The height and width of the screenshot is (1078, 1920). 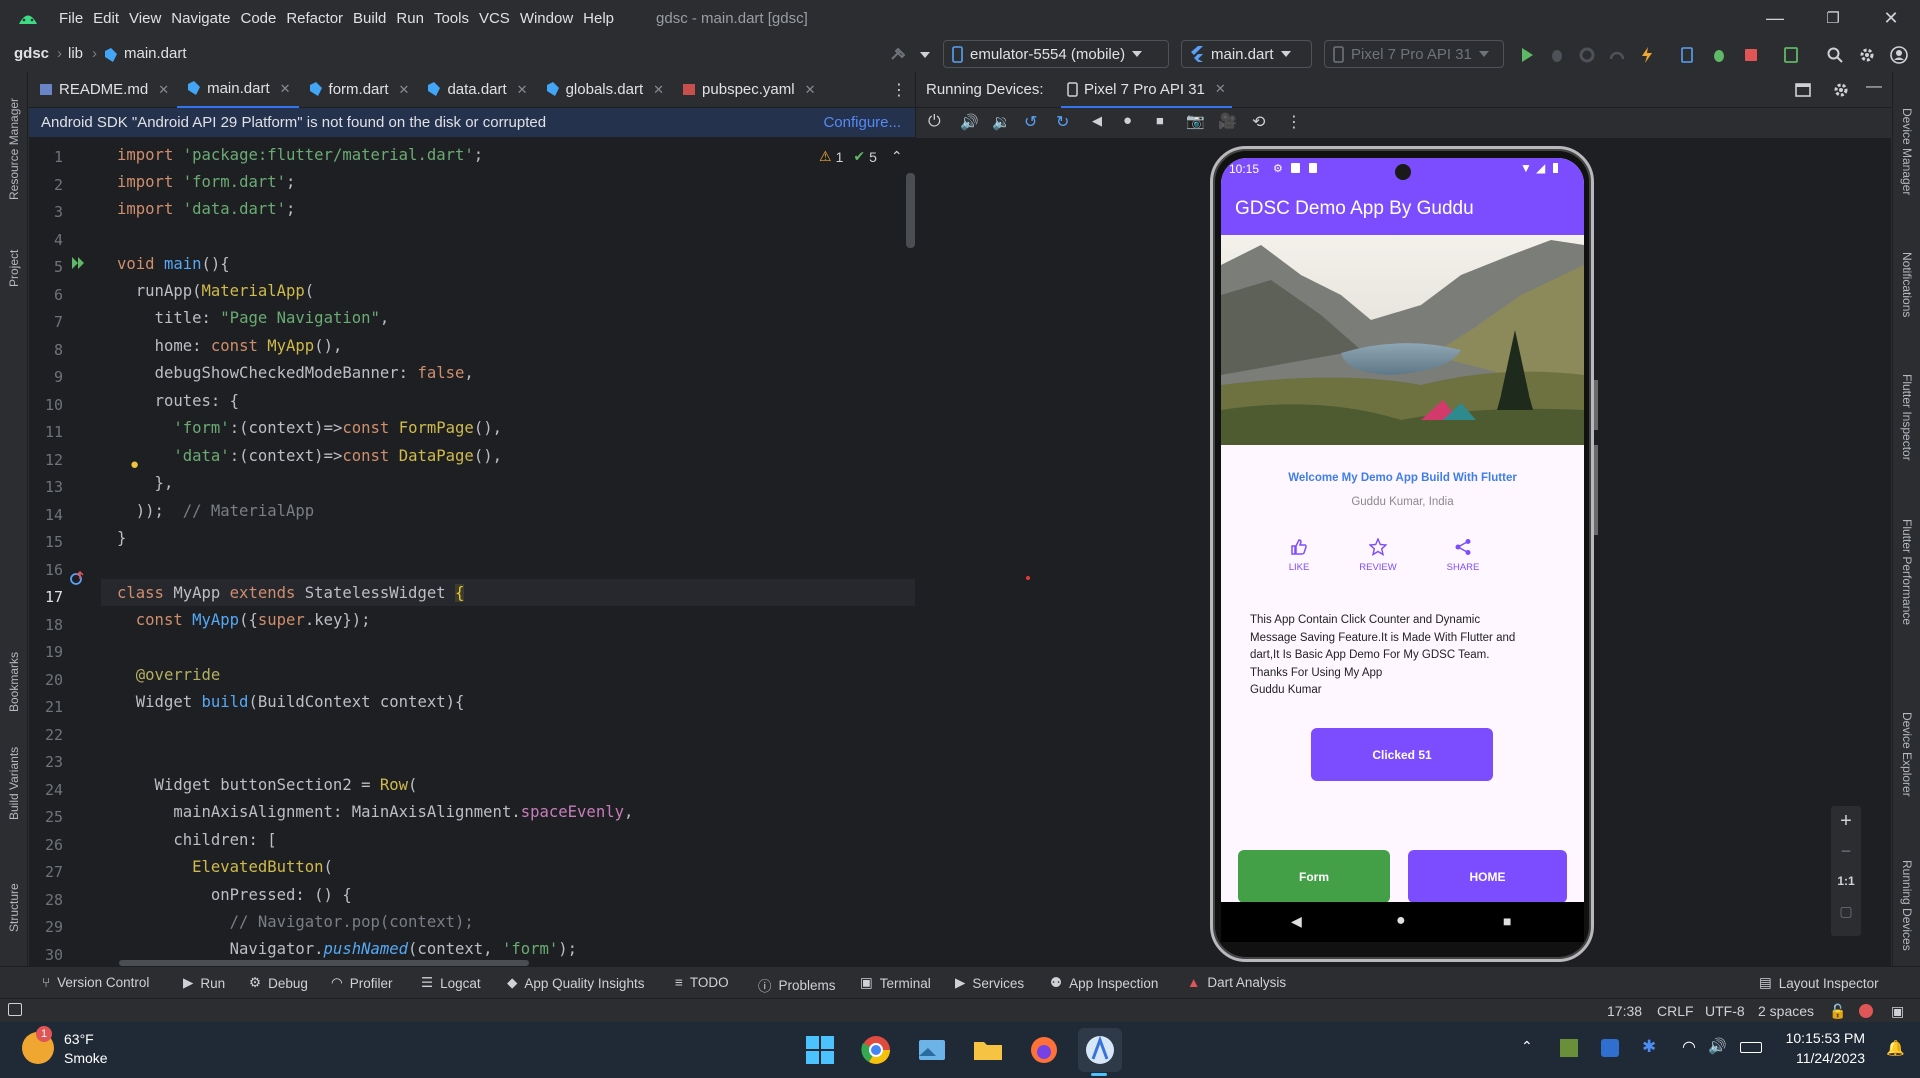 I want to click on hot-reload-icon, so click(x=1647, y=55).